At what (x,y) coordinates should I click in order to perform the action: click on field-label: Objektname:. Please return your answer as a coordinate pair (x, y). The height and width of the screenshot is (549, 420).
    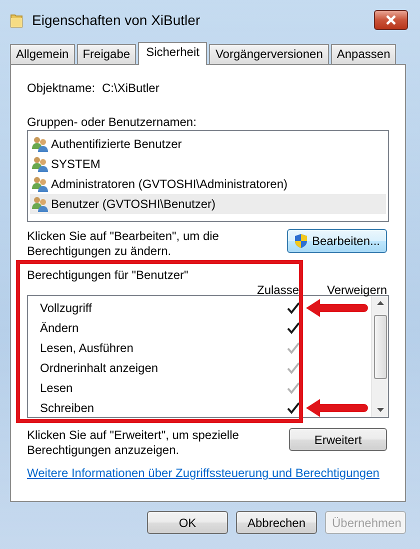
    Looking at the image, I should click on (61, 88).